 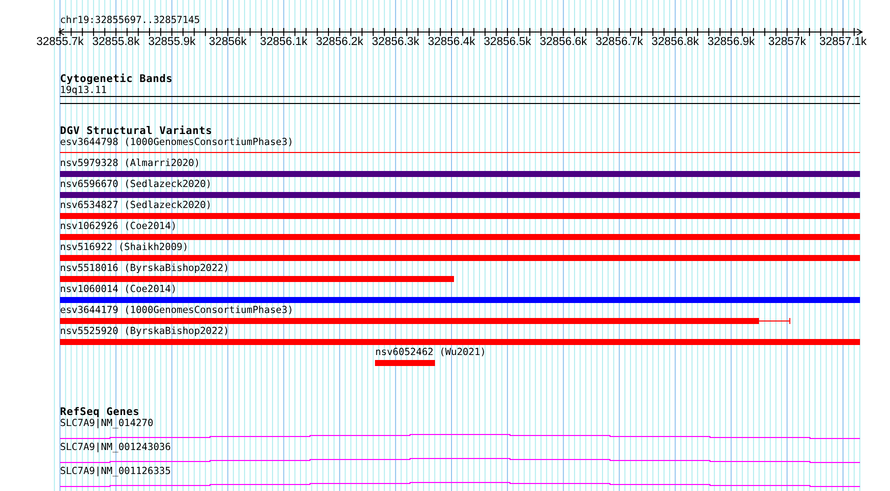 I want to click on track-title: DGV Structural Variants, so click(x=137, y=131).